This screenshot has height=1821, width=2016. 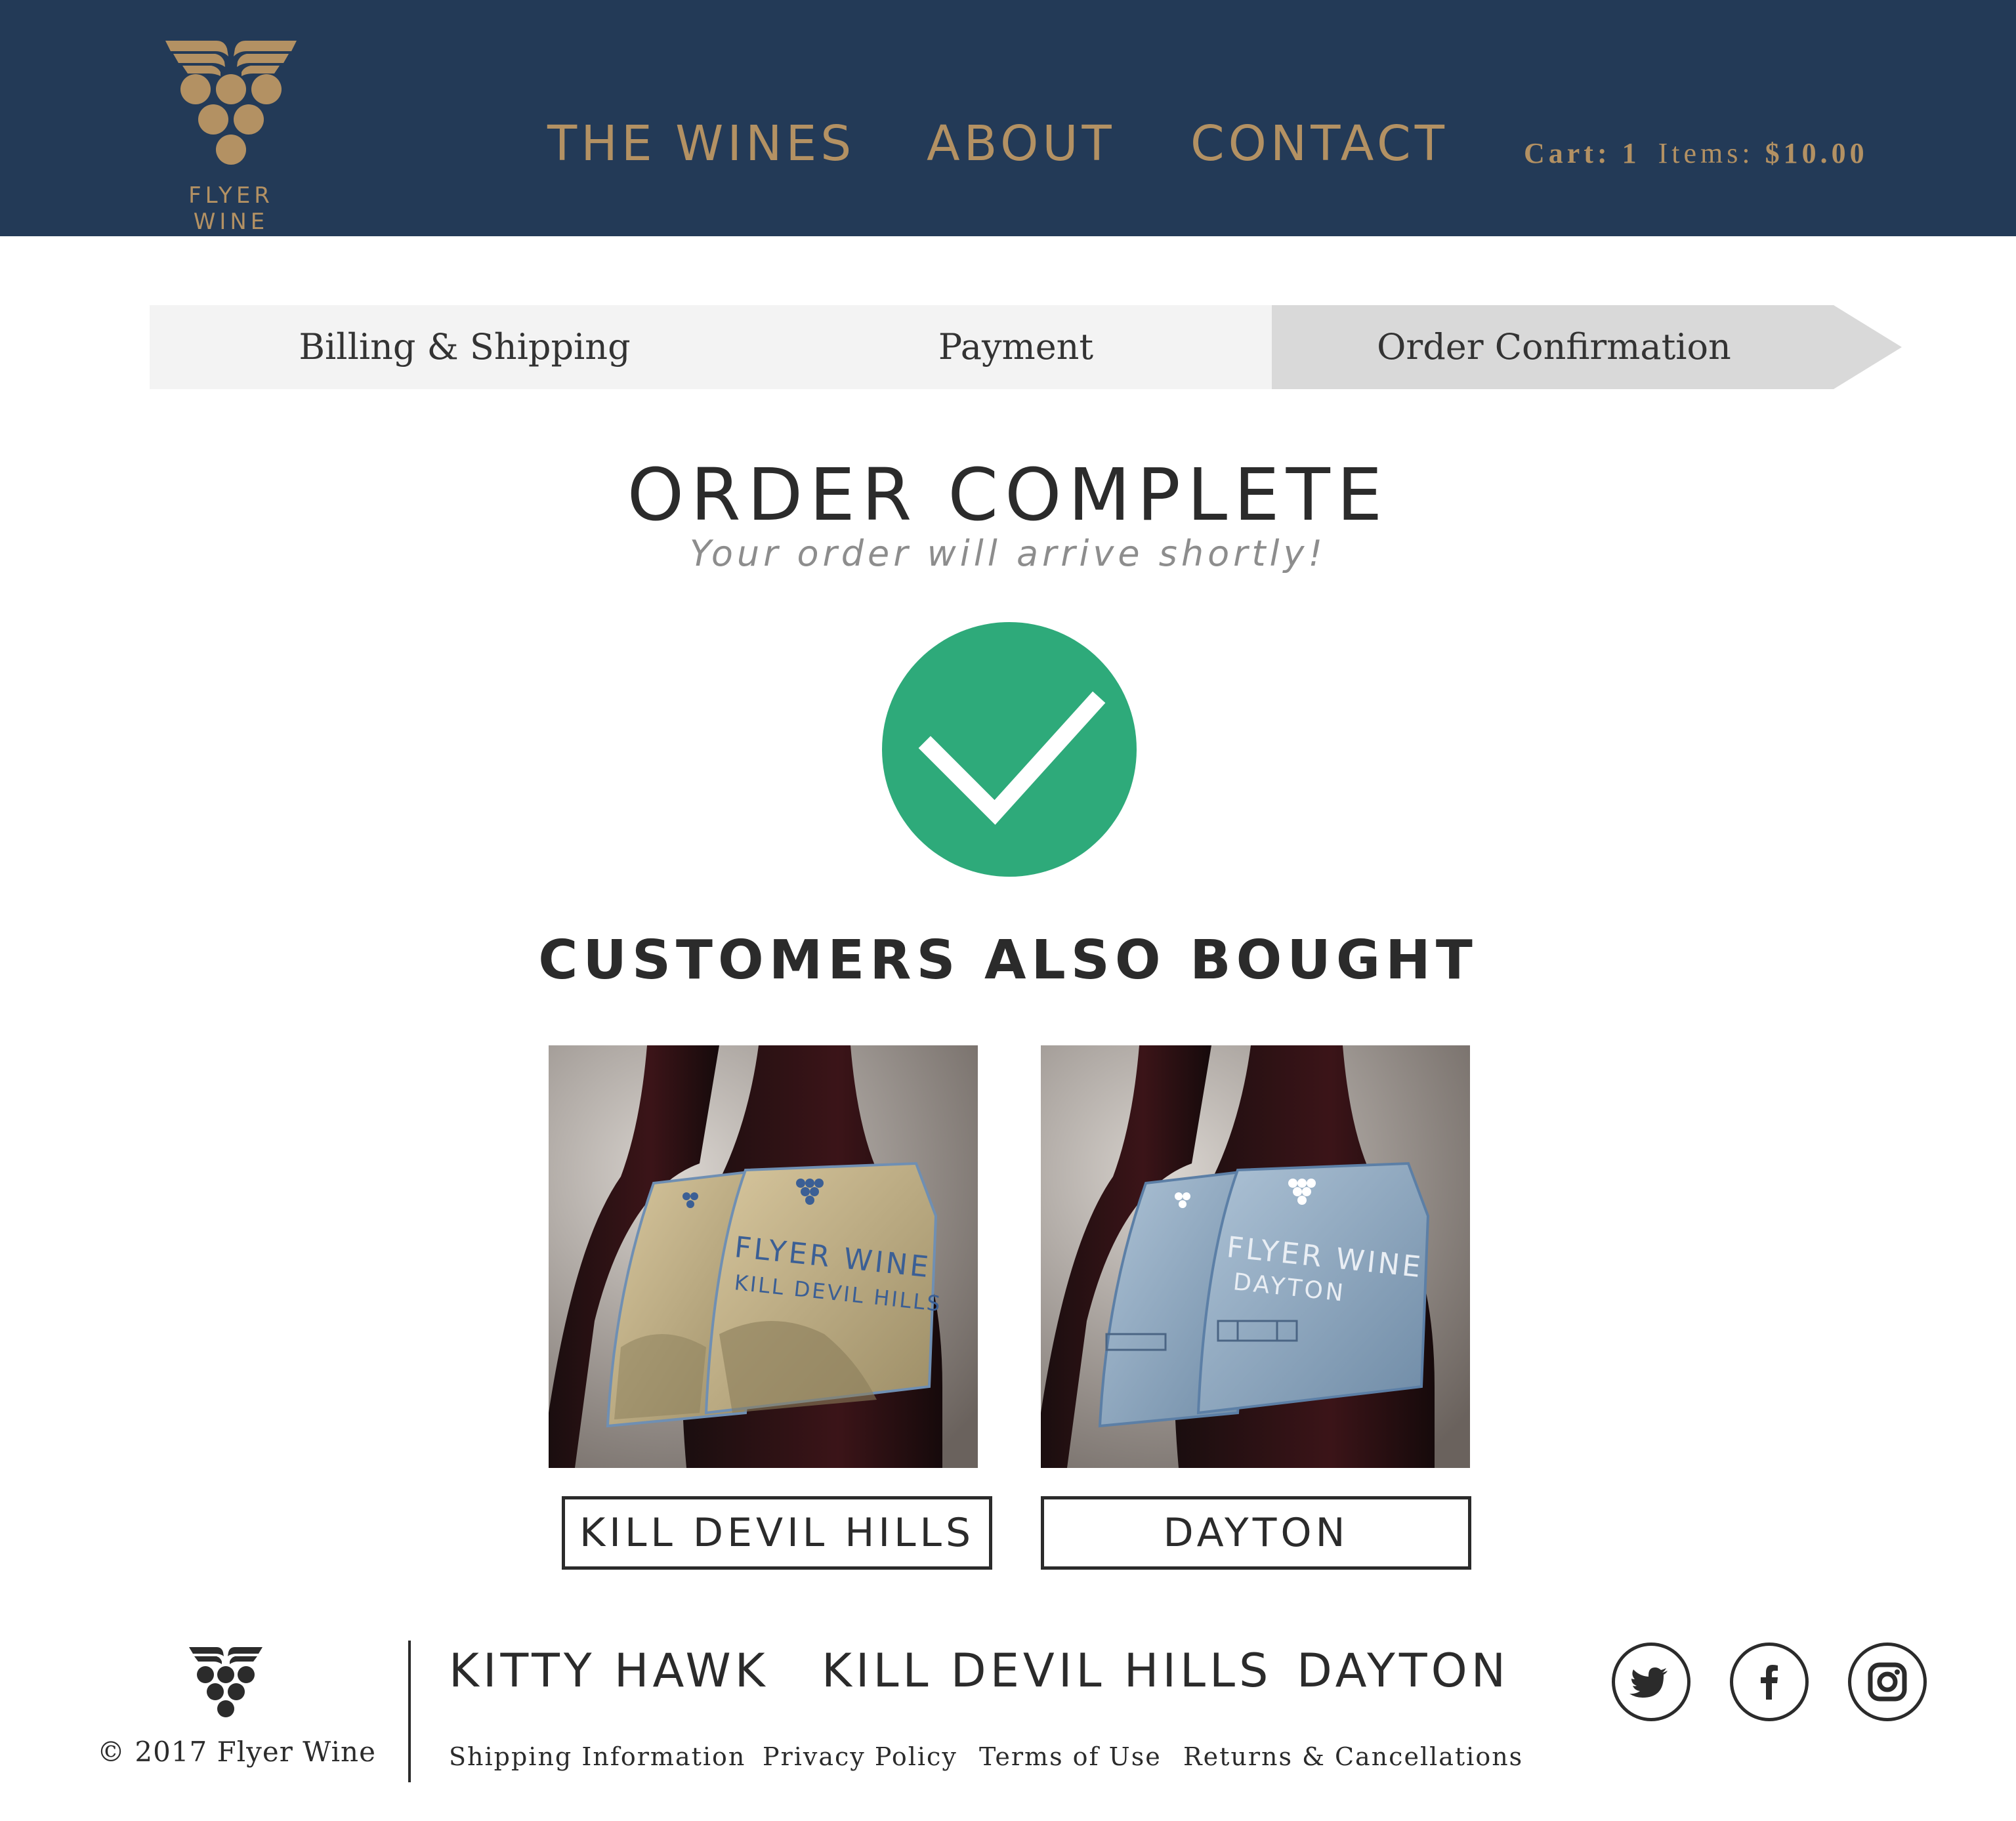 I want to click on footer-link-terms: Terms of Use, so click(x=1070, y=1756).